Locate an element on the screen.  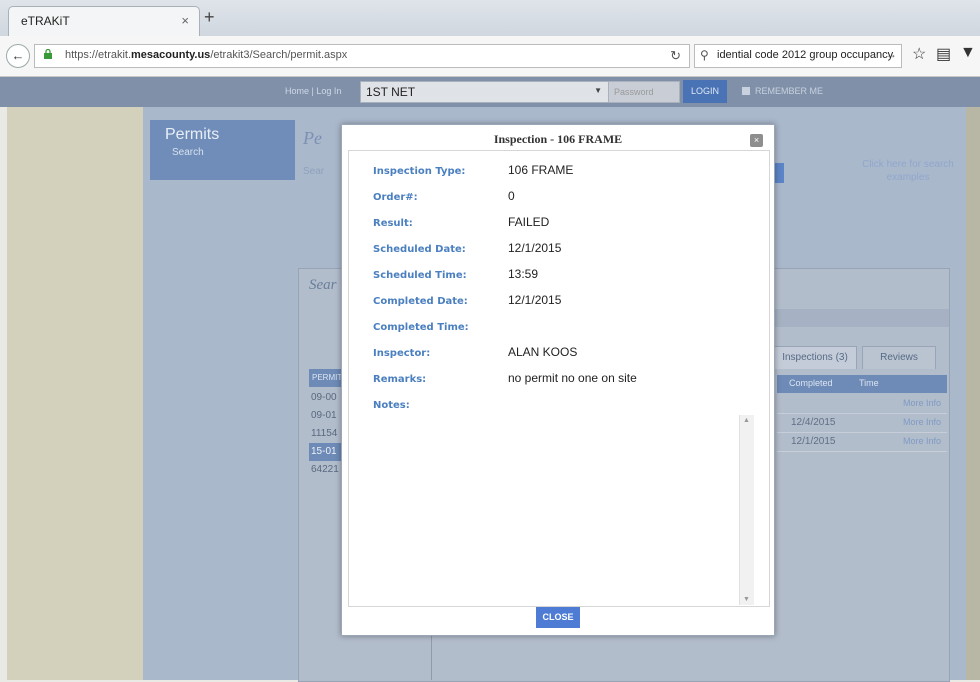
url-domain: mesacounty.us is located at coordinates (171, 55).